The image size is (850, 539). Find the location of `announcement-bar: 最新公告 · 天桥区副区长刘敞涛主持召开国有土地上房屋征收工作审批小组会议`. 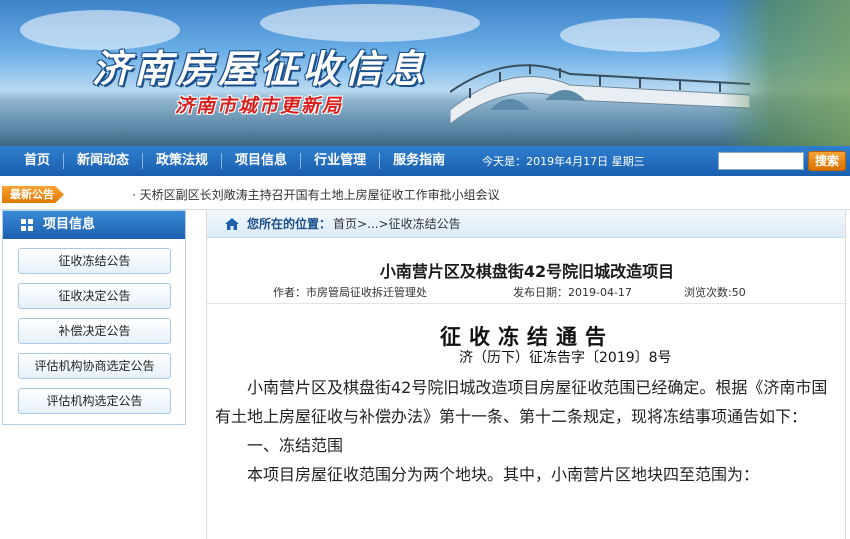

announcement-bar: 最新公告 · 天桥区副区长刘敞涛主持召开国有土地上房屋征收工作审批小组会议 is located at coordinates (425, 194).